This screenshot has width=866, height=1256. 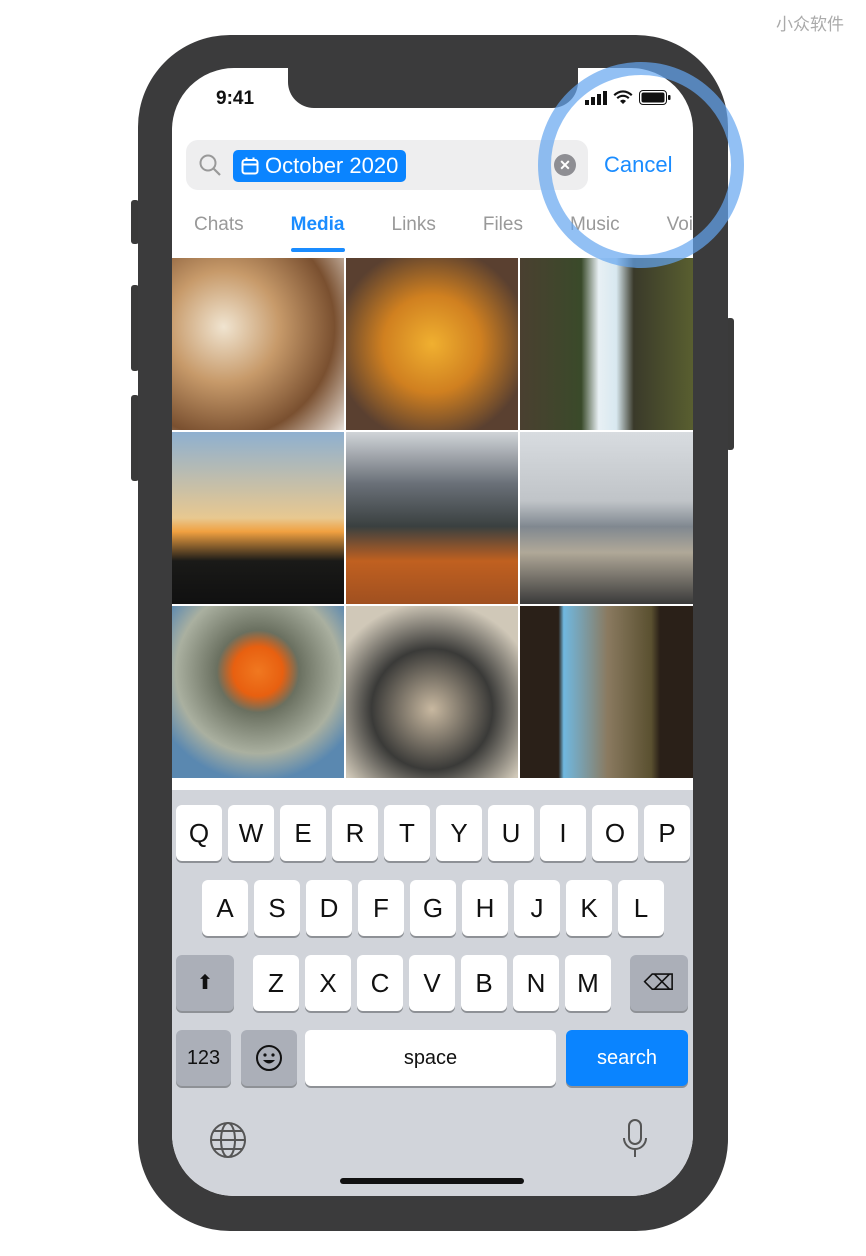 What do you see at coordinates (380, 983) in the screenshot?
I see `key-c: C` at bounding box center [380, 983].